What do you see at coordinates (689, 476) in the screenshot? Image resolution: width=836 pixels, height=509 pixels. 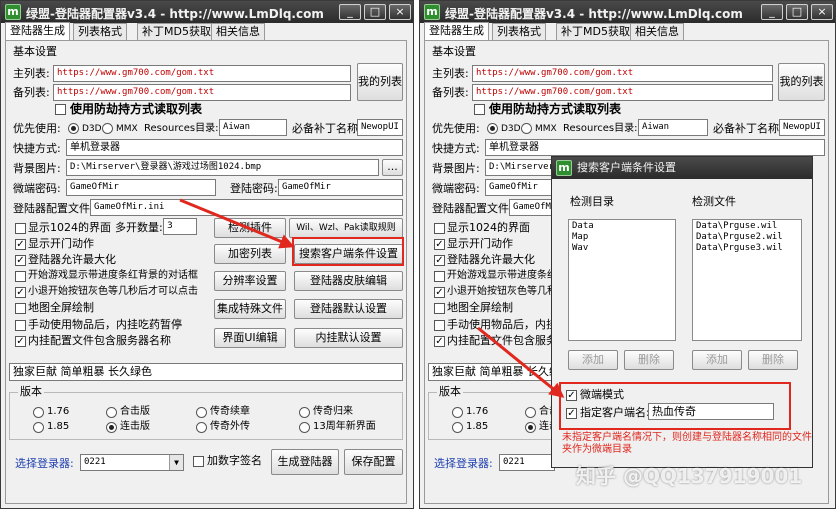 I see `watermark-text: 知乎 @QQ137919001` at bounding box center [689, 476].